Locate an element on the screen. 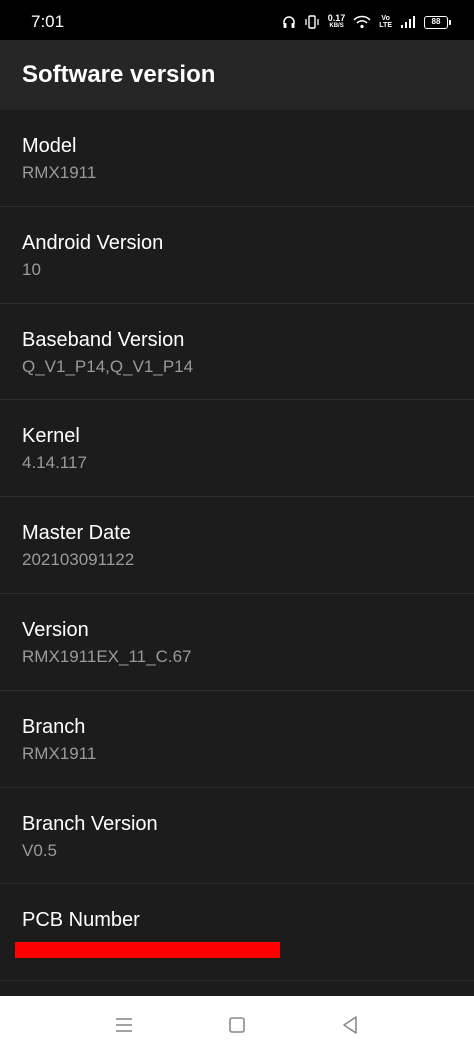 The image size is (474, 1053). item-title: Branch is located at coordinates (54, 726).